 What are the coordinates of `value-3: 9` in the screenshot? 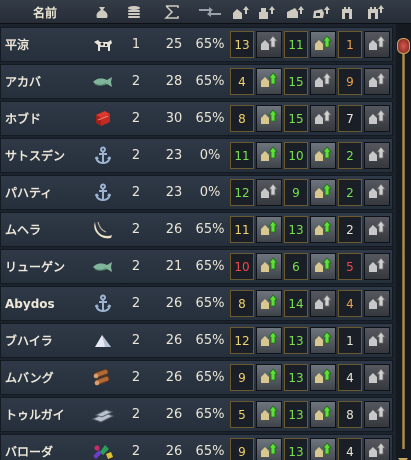 It's located at (350, 81).